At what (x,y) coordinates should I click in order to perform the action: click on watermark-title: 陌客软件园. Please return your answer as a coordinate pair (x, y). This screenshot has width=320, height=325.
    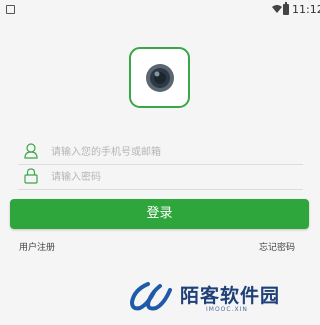
    Looking at the image, I should click on (230, 296).